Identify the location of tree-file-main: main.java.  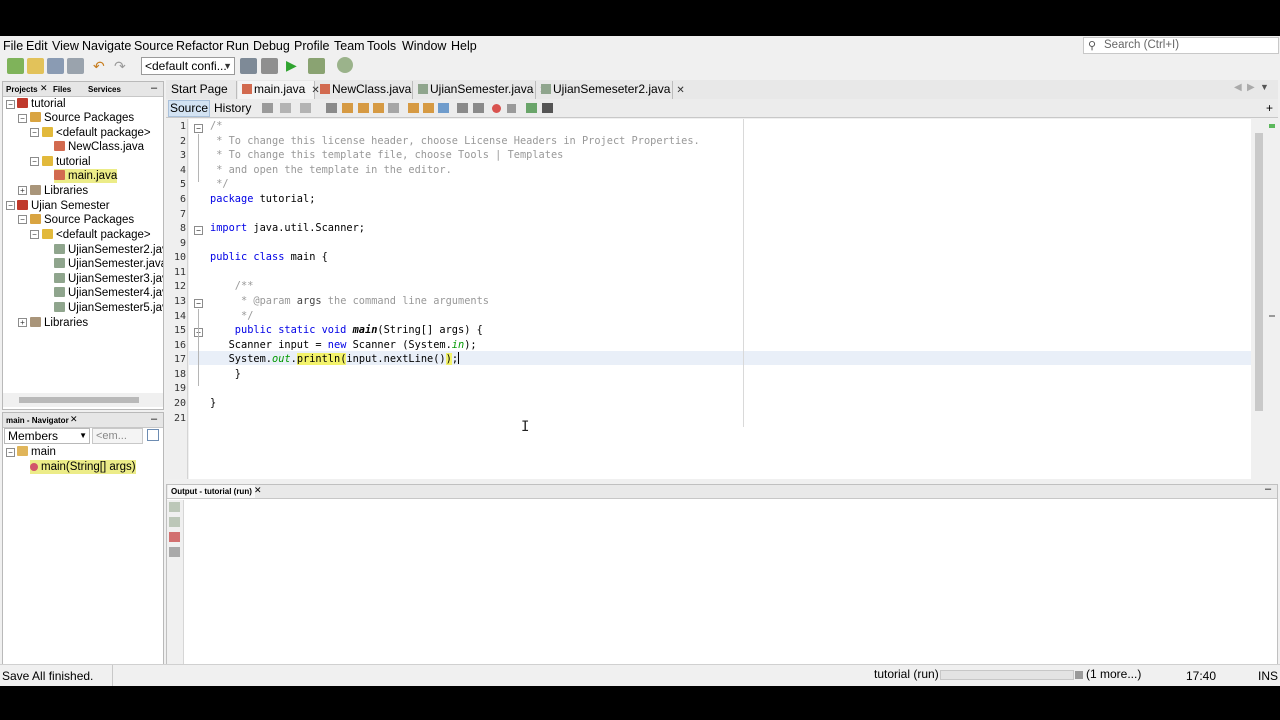
(86, 176).